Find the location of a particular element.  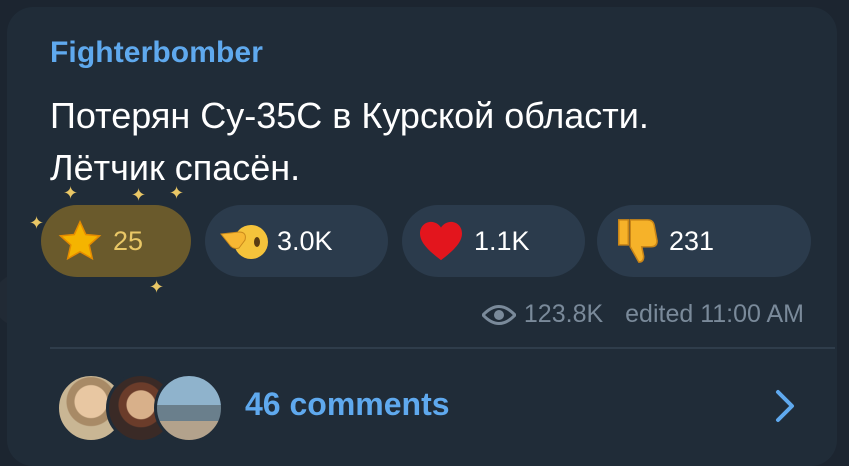

message-meta: 123.8K edited 11:00 AM is located at coordinates (642, 314).